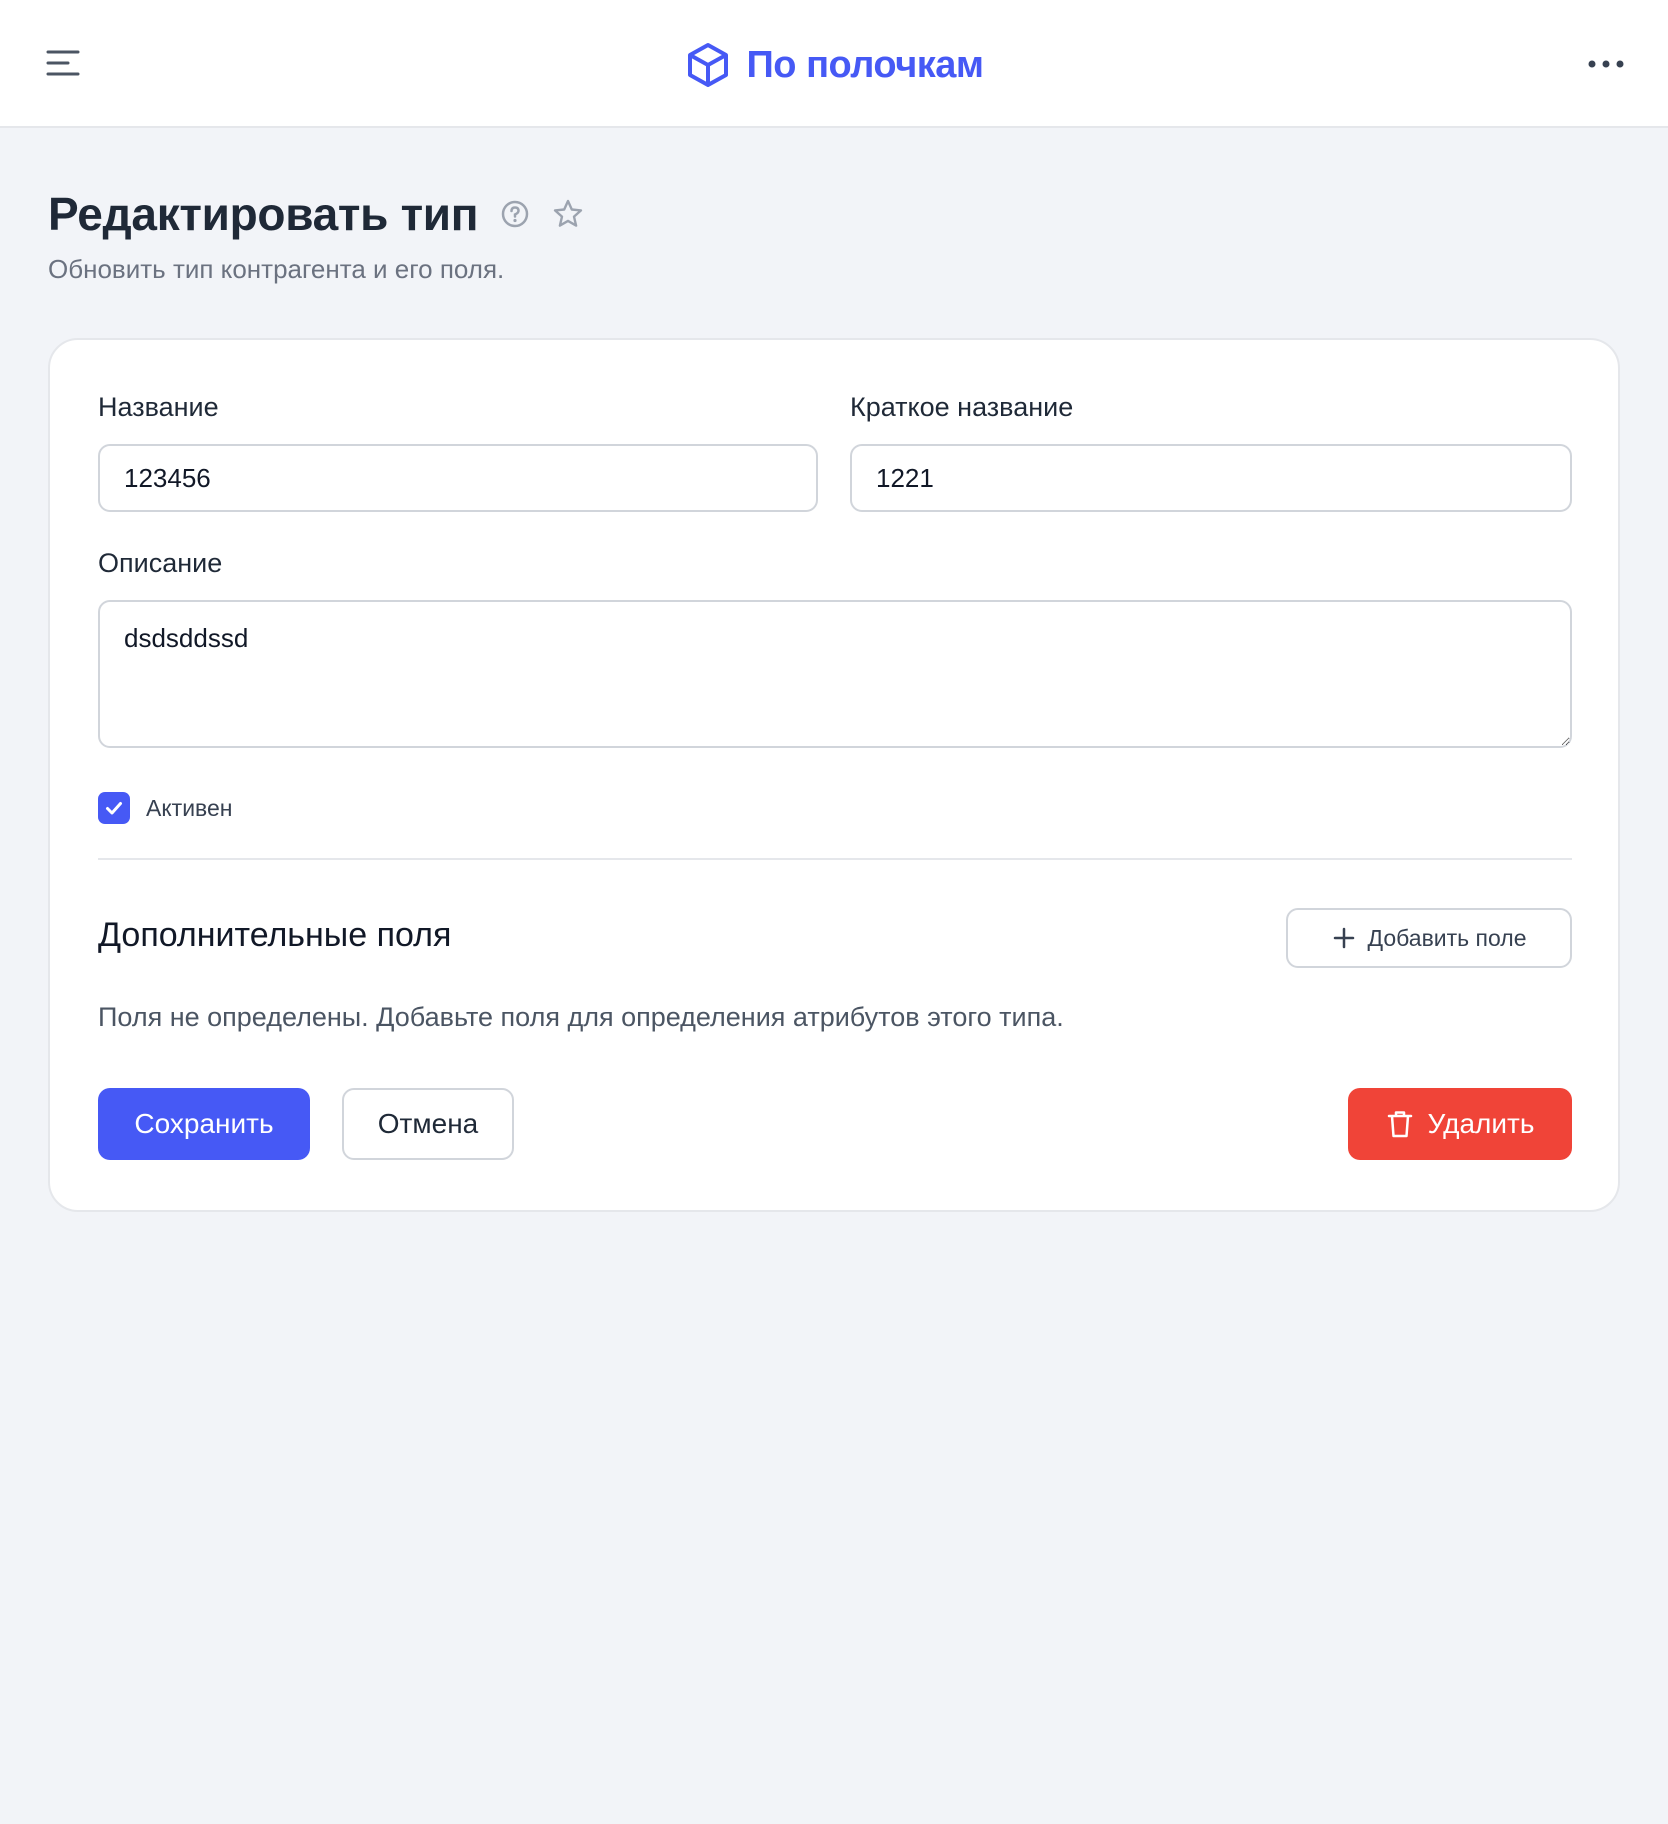 This screenshot has width=1668, height=1824. I want to click on short-name-label: Краткое название, so click(962, 407).